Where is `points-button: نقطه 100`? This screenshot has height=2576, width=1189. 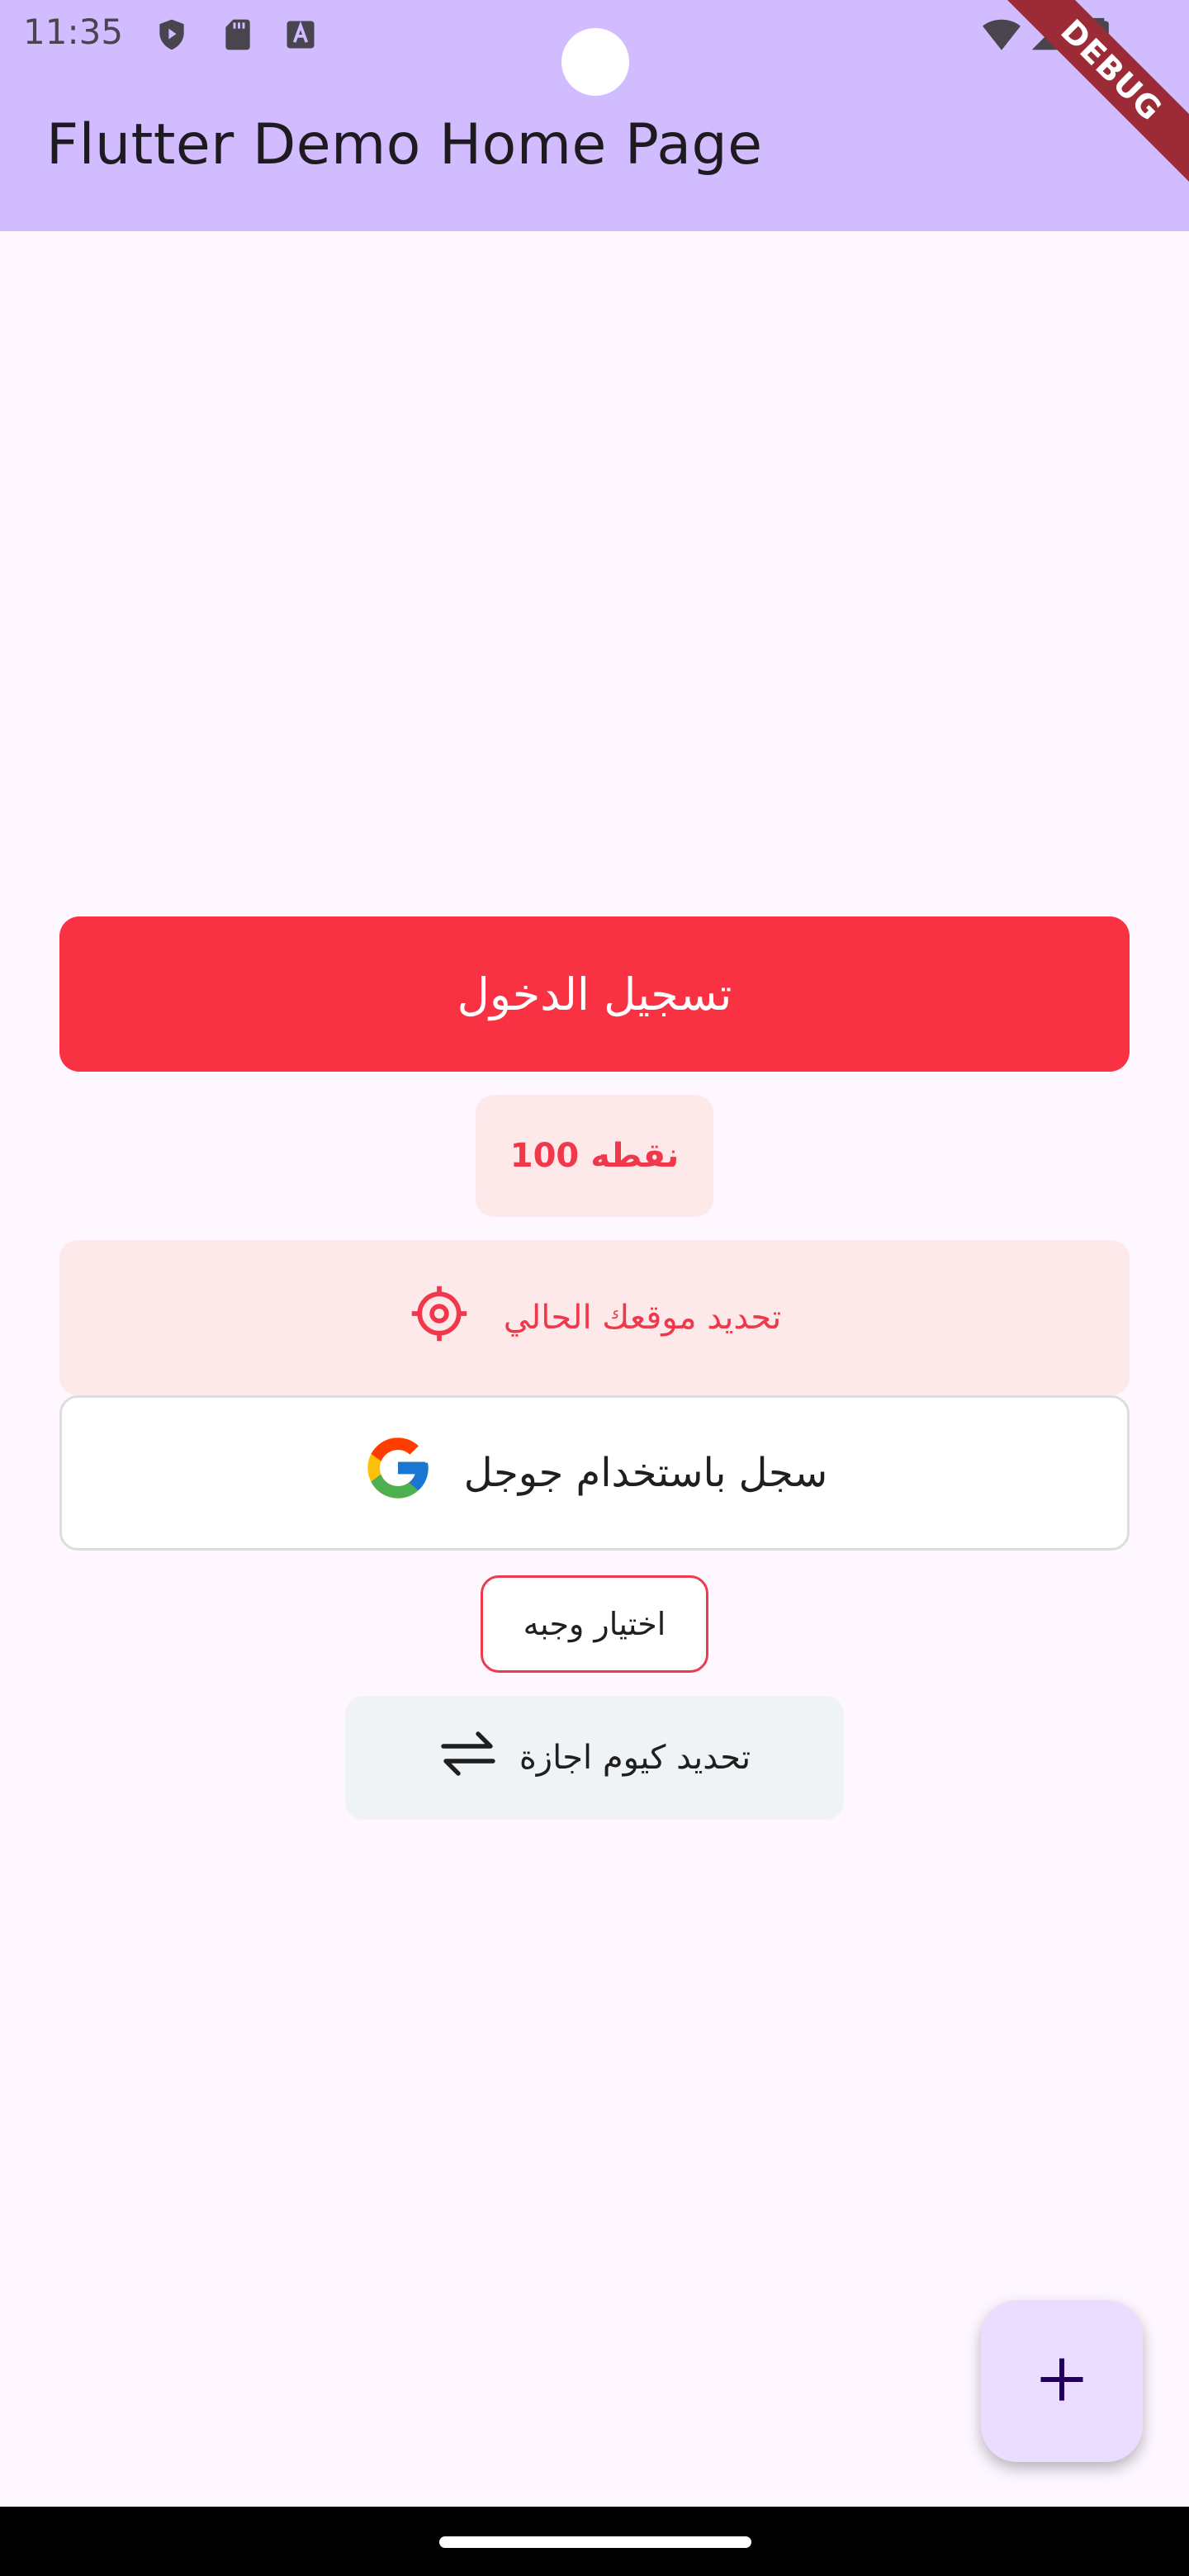 points-button: نقطه 100 is located at coordinates (594, 1156).